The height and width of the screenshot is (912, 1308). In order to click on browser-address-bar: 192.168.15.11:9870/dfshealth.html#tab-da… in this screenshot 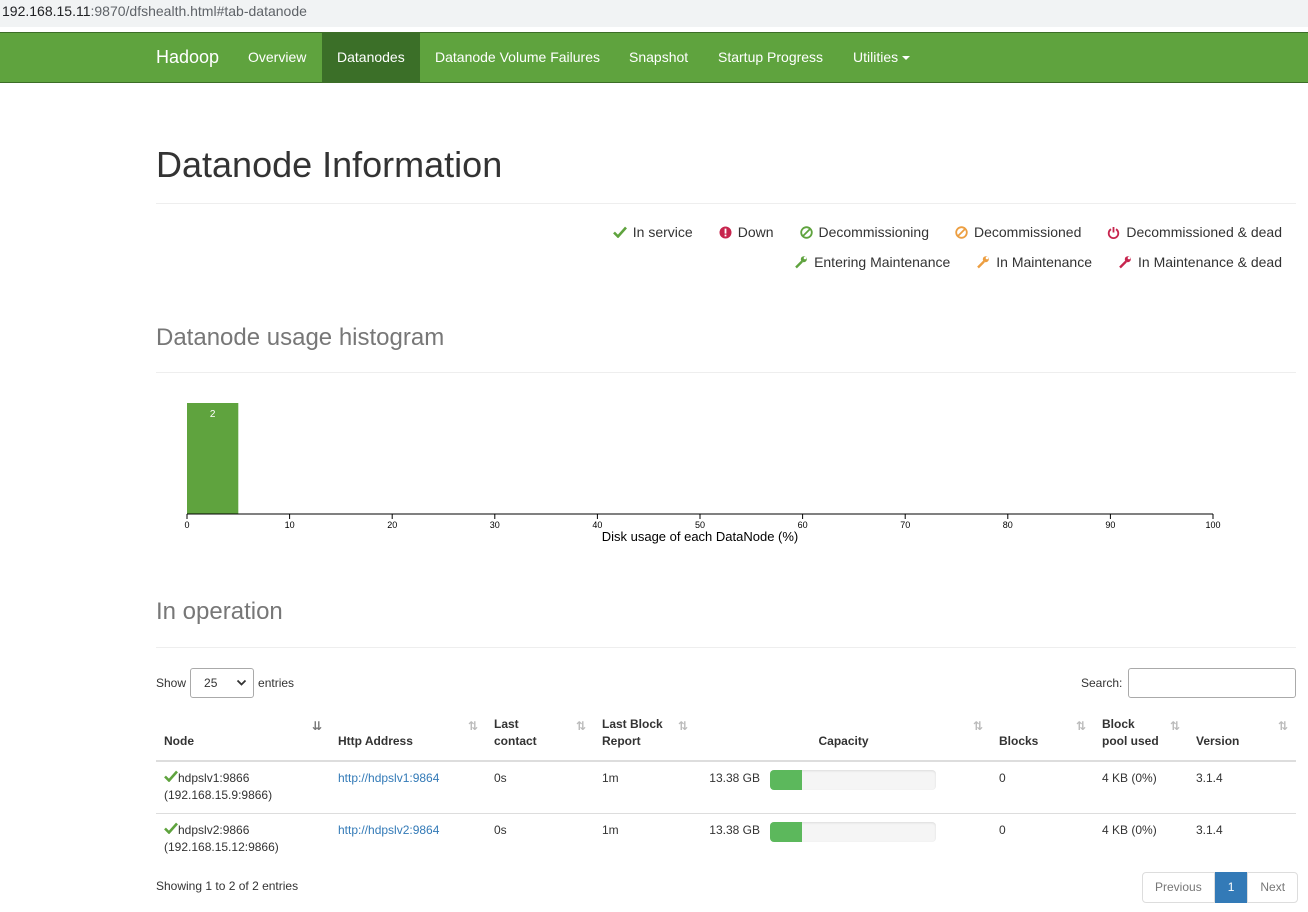, I will do `click(654, 13)`.